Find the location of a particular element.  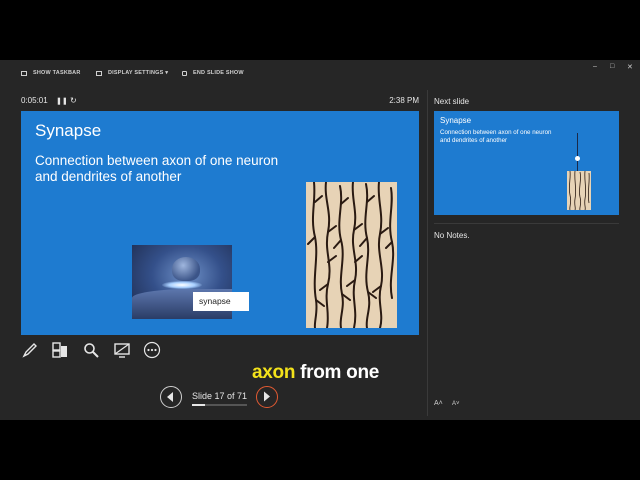

notes-font-controls: A˄ A˅ is located at coordinates (454, 405).